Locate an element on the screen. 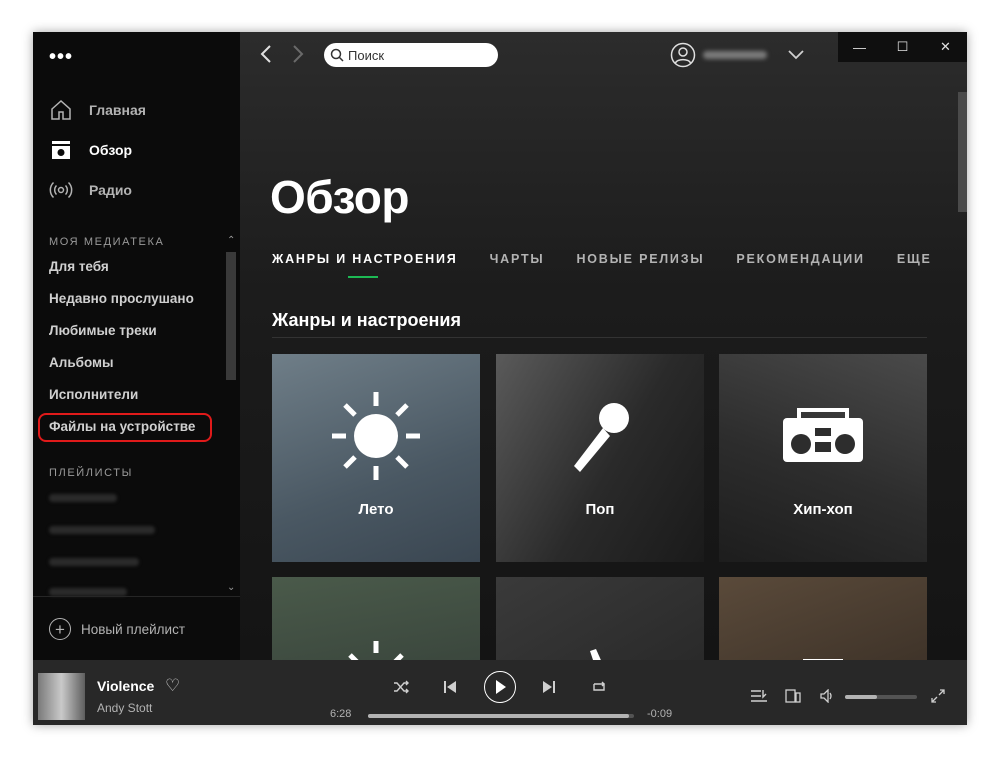  tab-new-releases: НОВЫЕ РЕЛИЗЫ is located at coordinates (640, 259).